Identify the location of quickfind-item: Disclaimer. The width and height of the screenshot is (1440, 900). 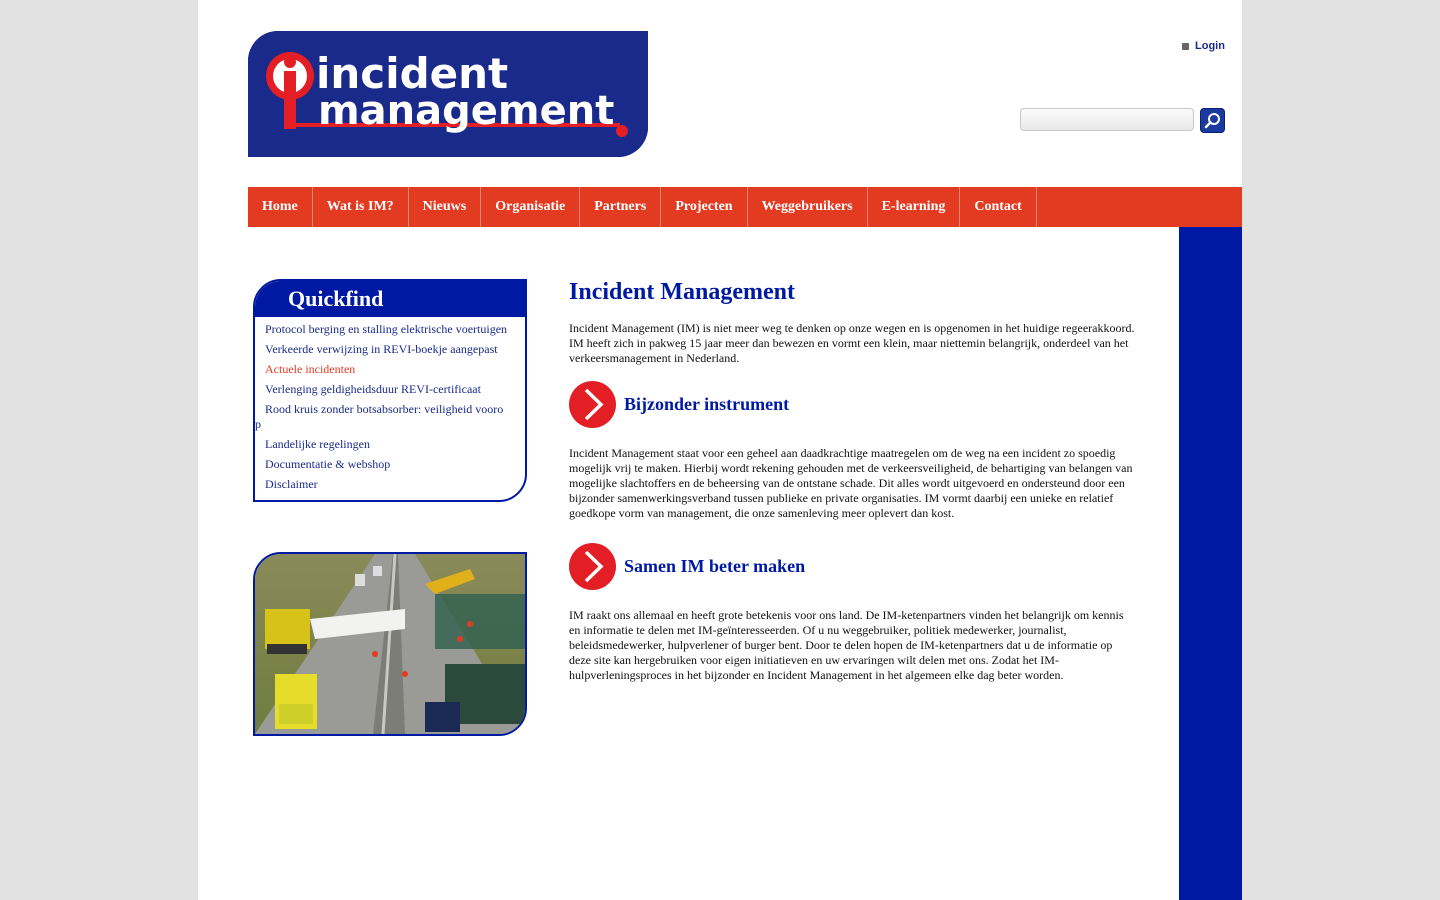
(390, 487).